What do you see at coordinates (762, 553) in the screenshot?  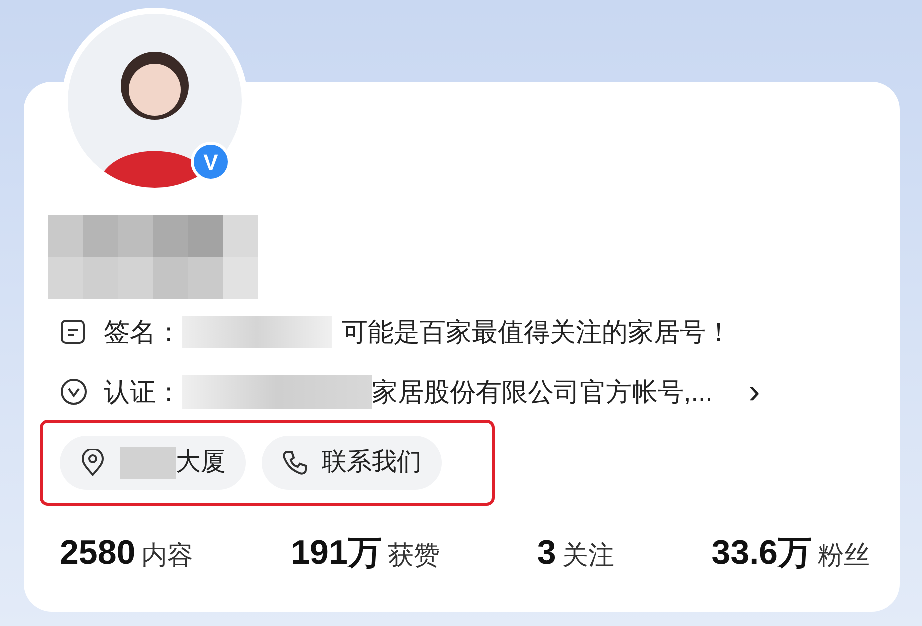 I see `stat-value: 33.6万` at bounding box center [762, 553].